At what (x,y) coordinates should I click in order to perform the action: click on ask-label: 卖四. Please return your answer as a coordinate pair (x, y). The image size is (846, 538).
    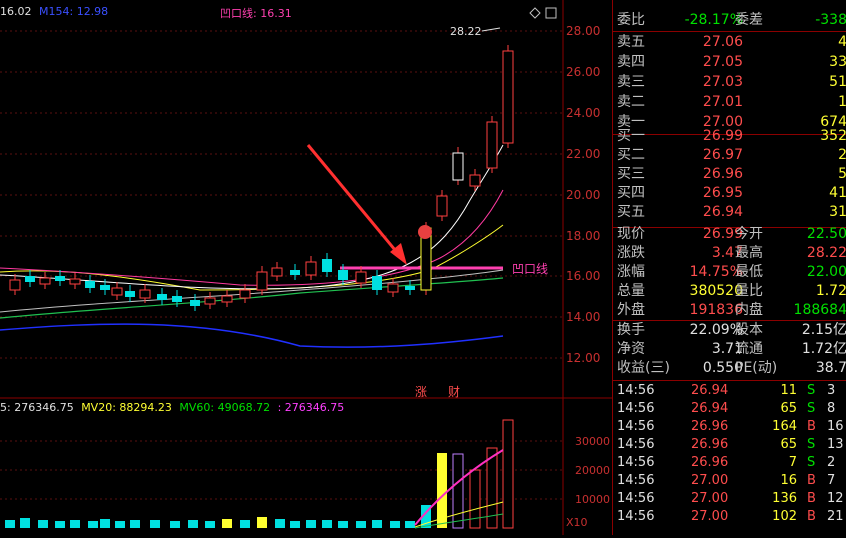
    Looking at the image, I should click on (631, 62).